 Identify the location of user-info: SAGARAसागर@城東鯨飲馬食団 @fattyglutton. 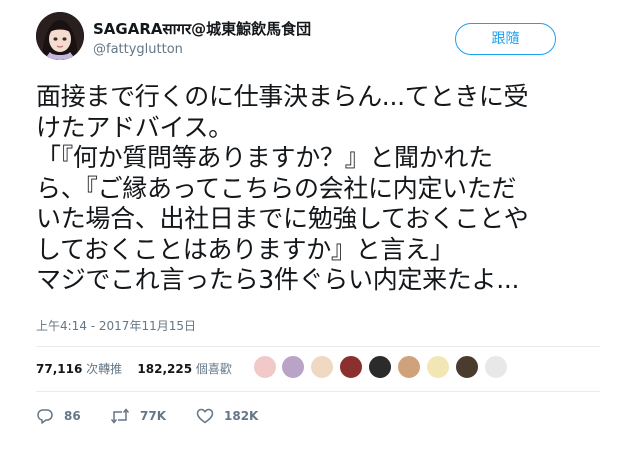
(202, 39).